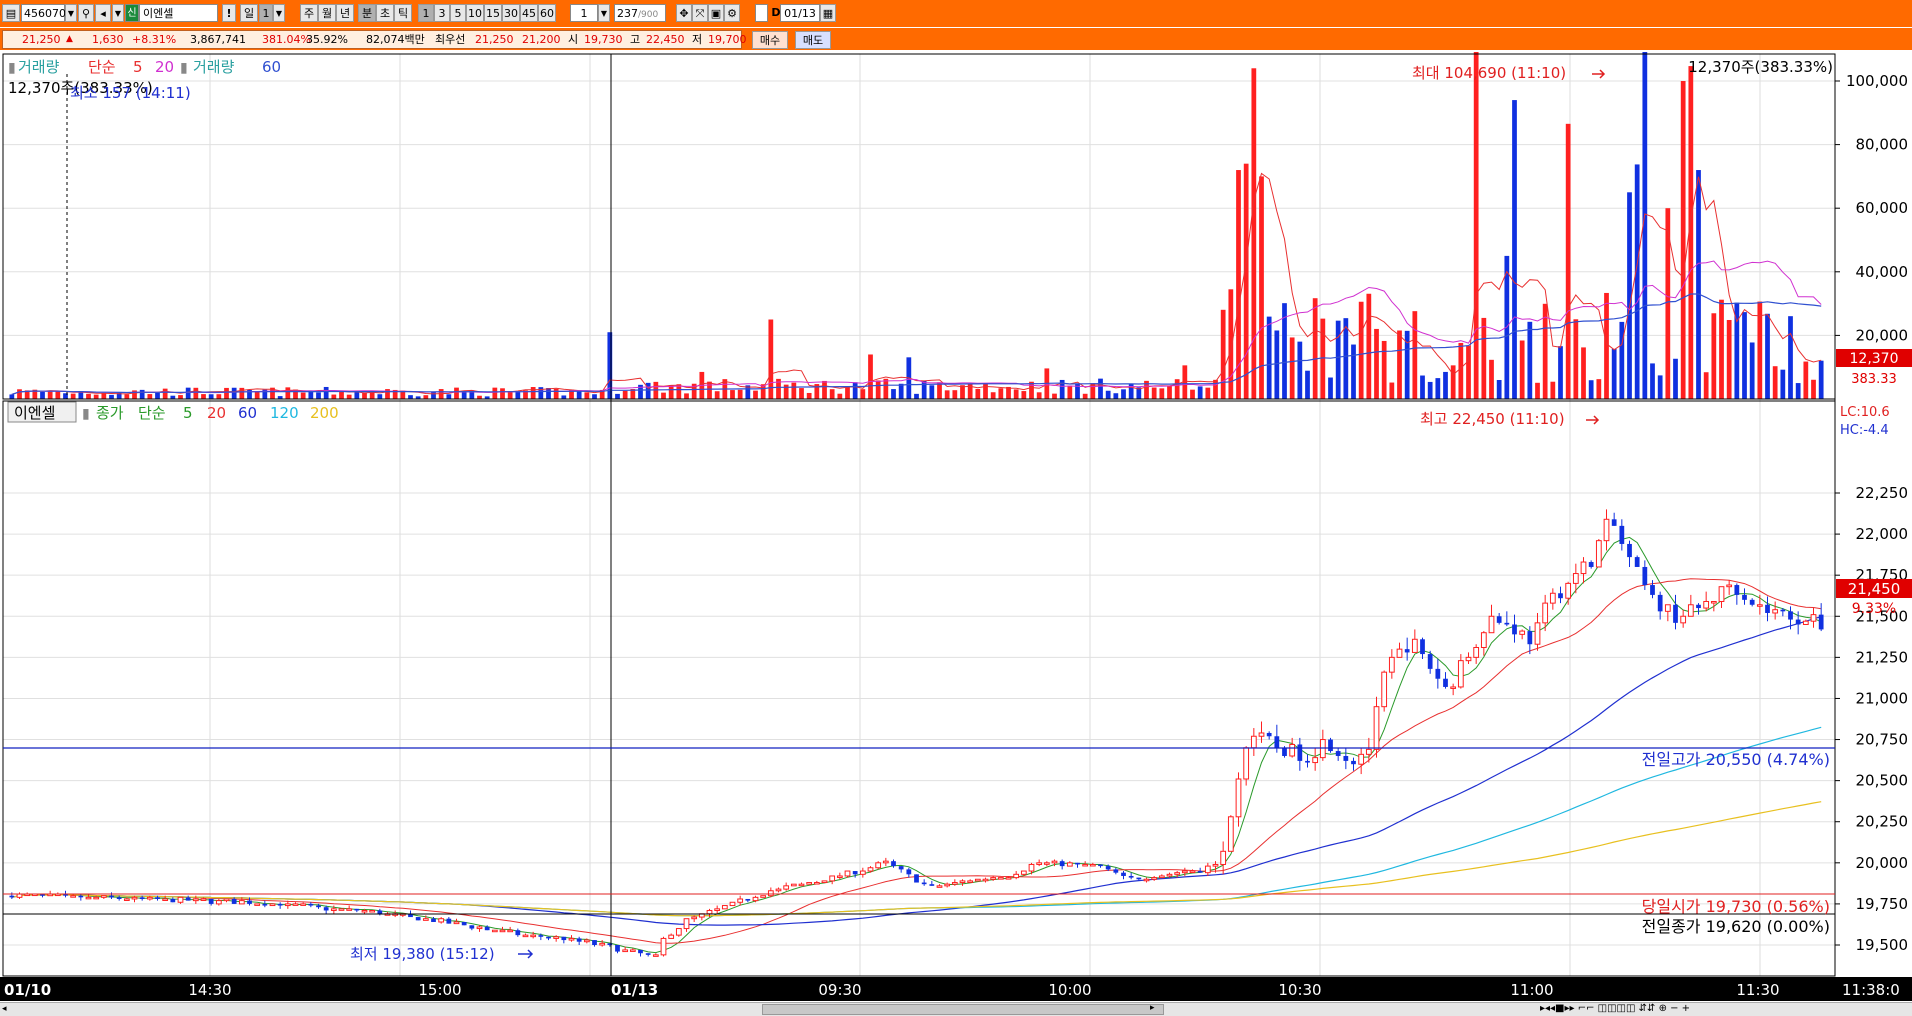 This screenshot has height=1016, width=1912. Describe the element at coordinates (86, 13) in the screenshot. I see `search-icon: ⚲` at that location.